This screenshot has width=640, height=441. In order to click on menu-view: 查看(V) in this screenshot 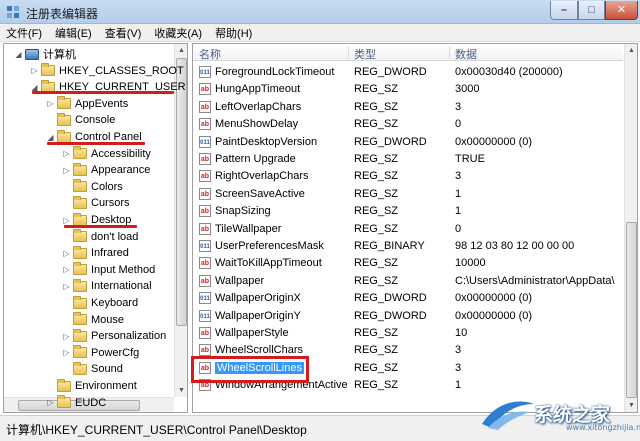, I will do `click(123, 33)`.